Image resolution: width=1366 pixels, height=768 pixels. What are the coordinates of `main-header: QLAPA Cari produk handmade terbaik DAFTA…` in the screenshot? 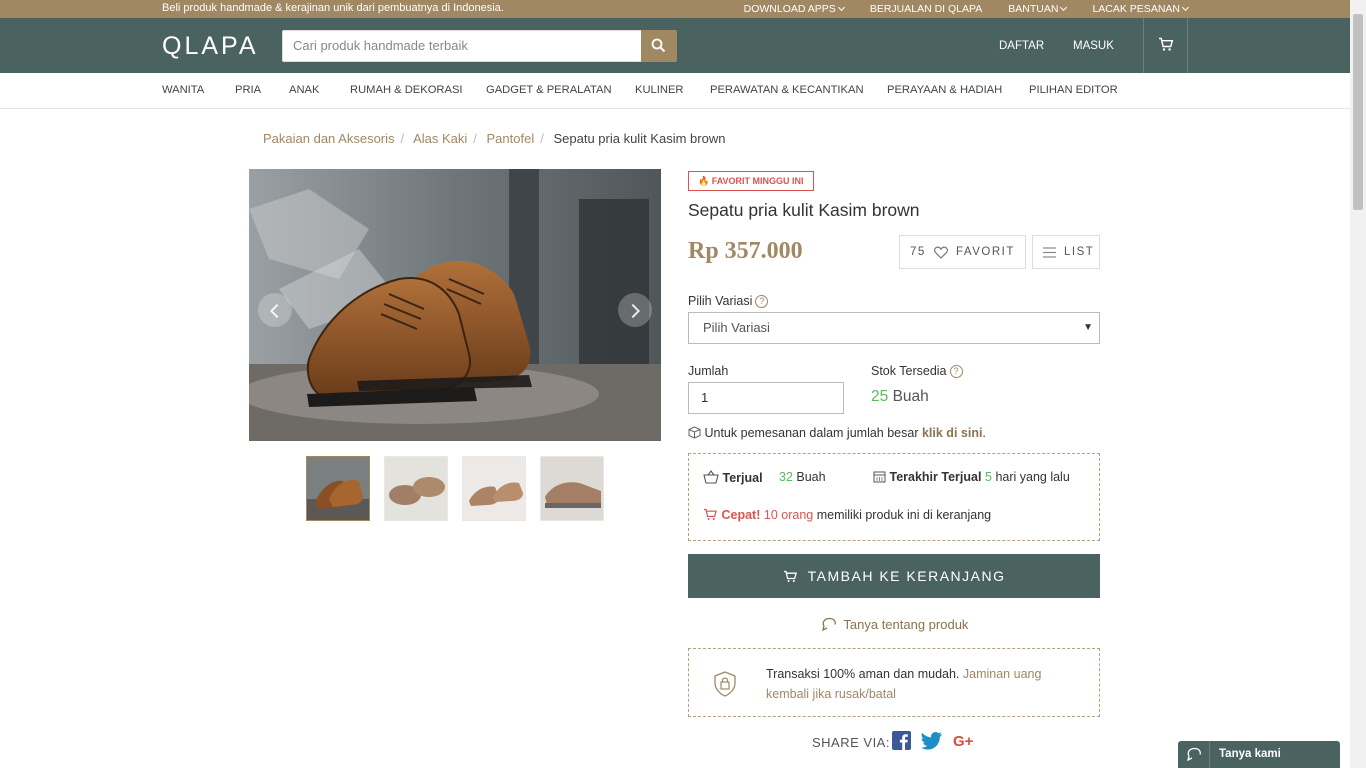 It's located at (675, 45).